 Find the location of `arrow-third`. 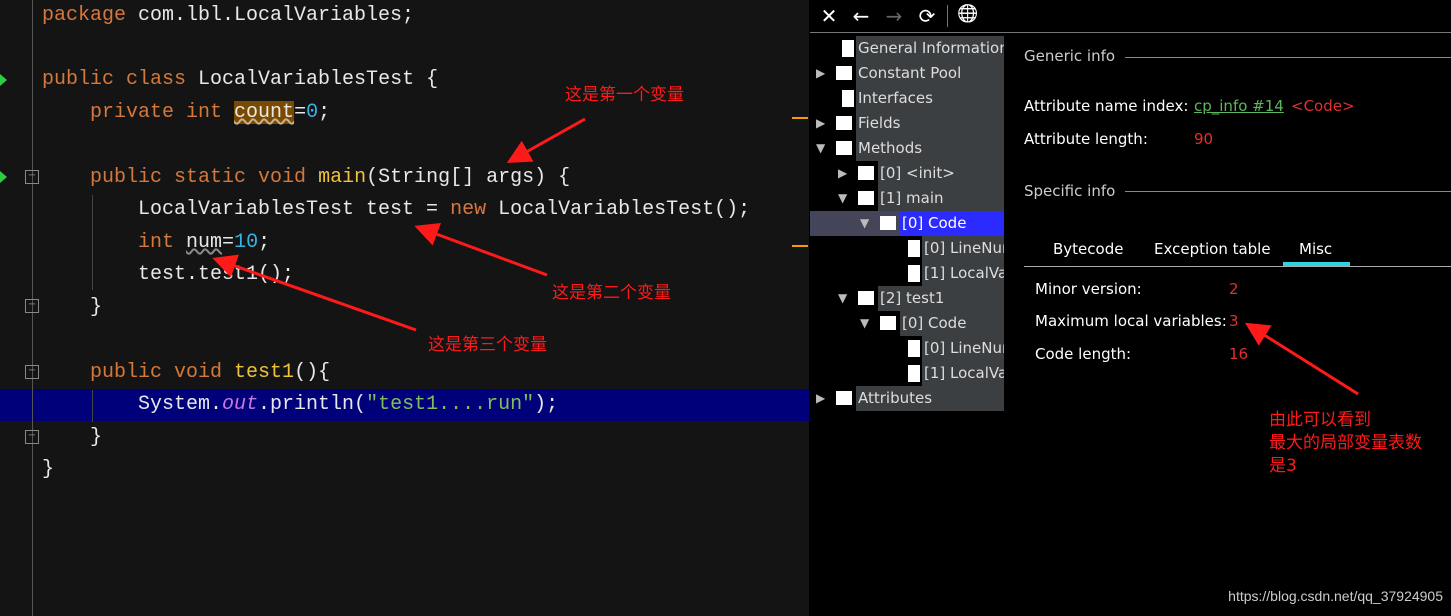

arrow-third is located at coordinates (314, 293).